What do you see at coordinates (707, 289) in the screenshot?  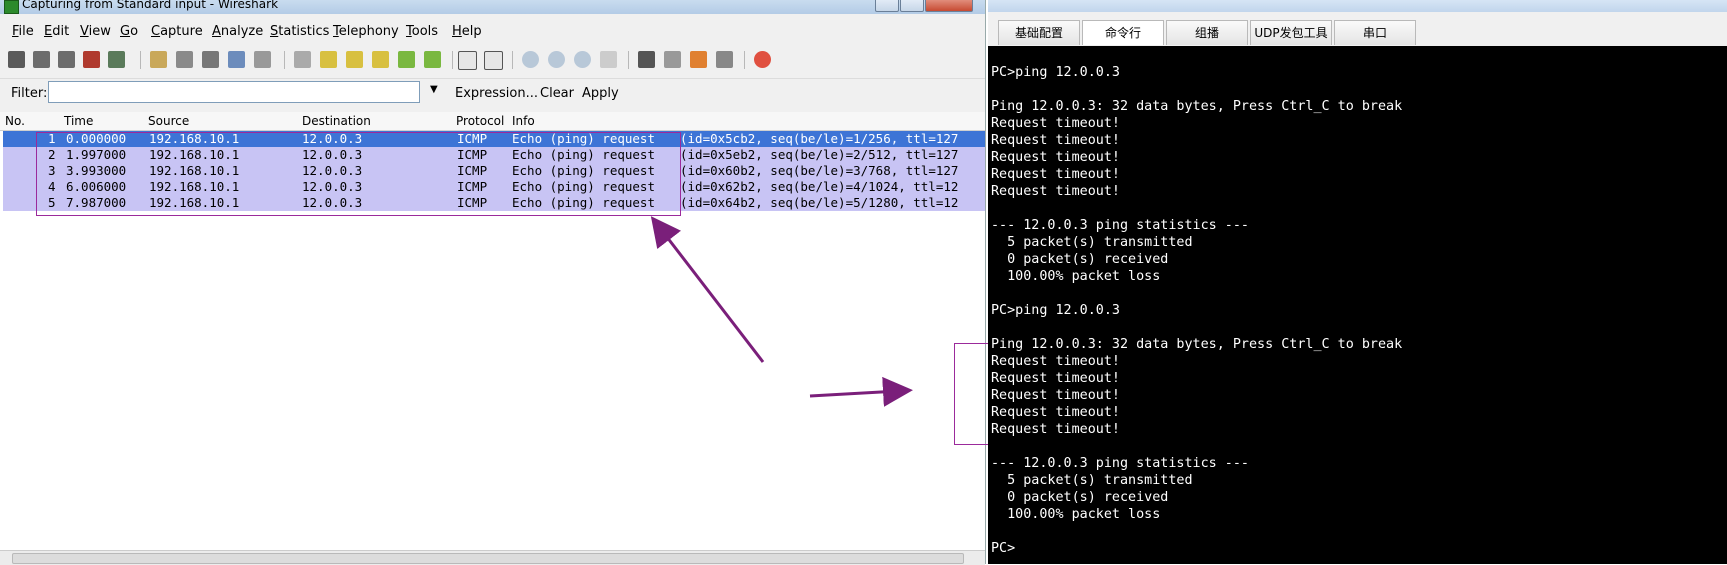 I see `arrow-to-packets` at bounding box center [707, 289].